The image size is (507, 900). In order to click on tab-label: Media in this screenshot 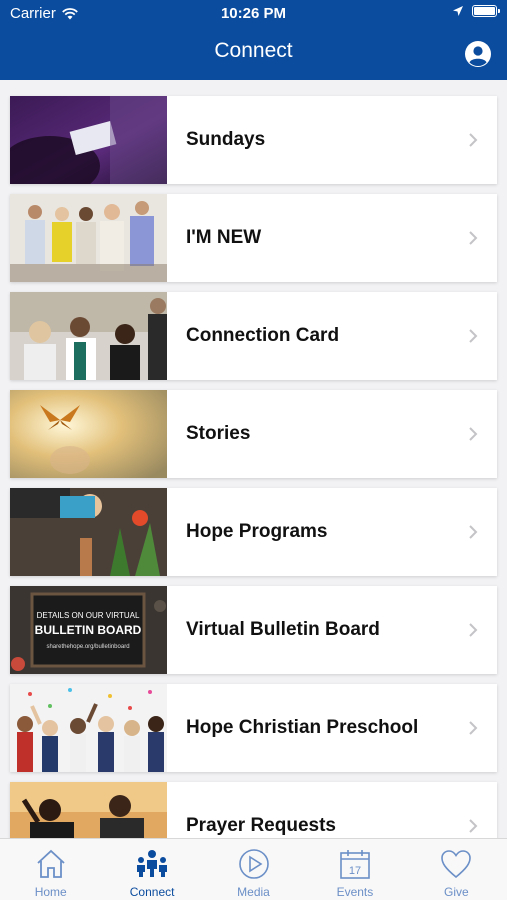, I will do `click(253, 892)`.